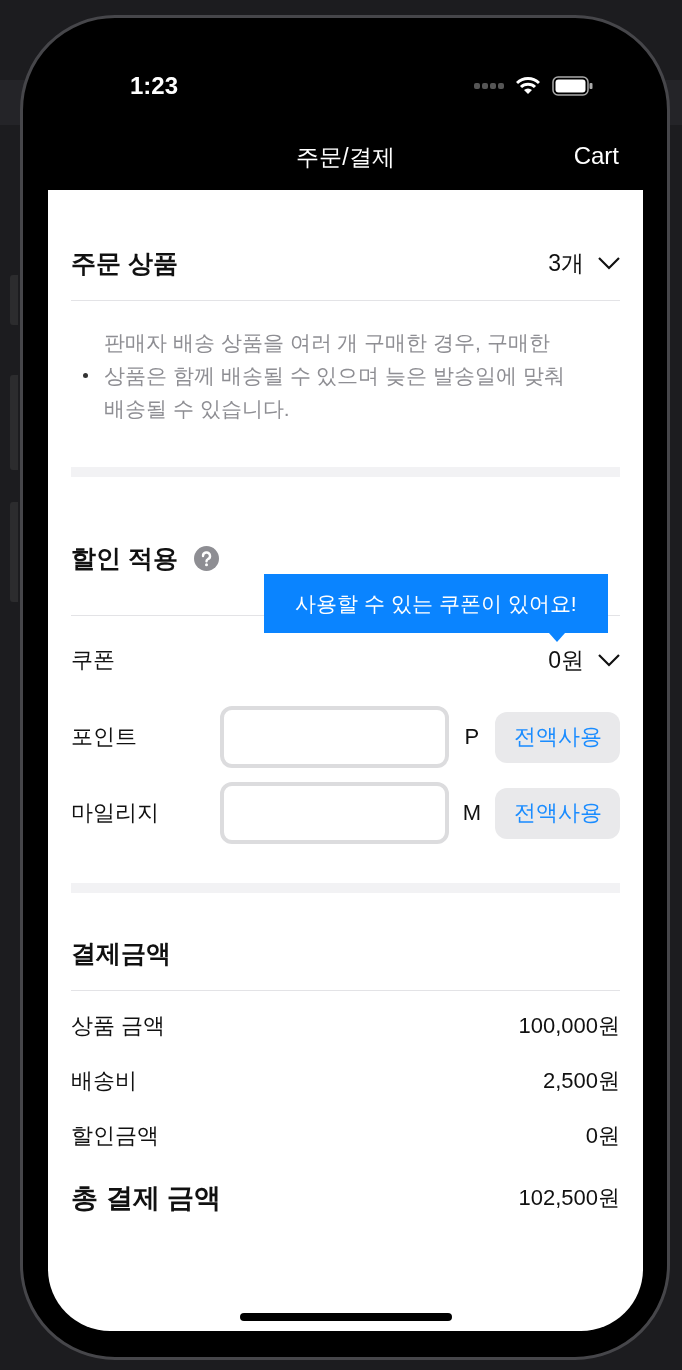 Image resolution: width=682 pixels, height=1370 pixels. I want to click on price-label: 할인금액, so click(115, 1135).